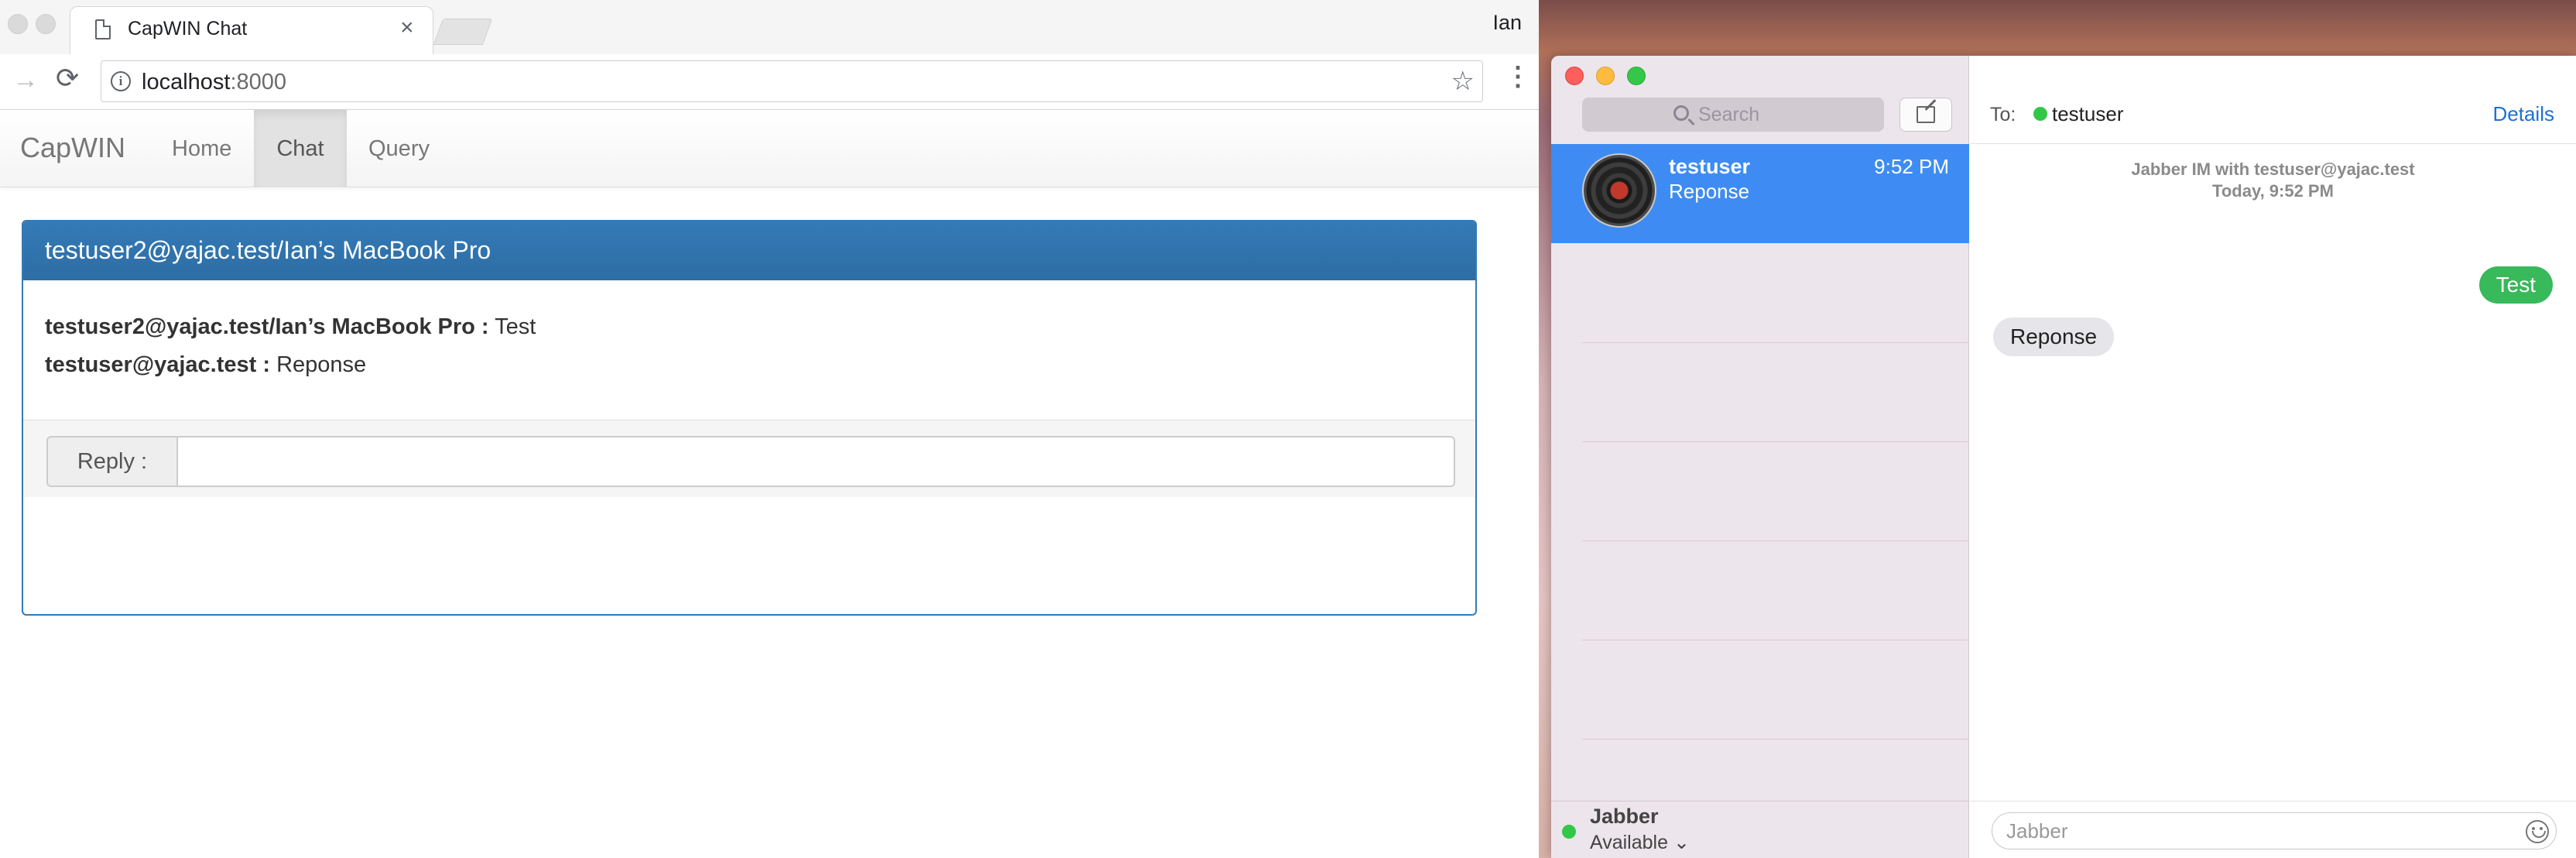  Describe the element at coordinates (1574, 76) in the screenshot. I see `close-window-button` at that location.